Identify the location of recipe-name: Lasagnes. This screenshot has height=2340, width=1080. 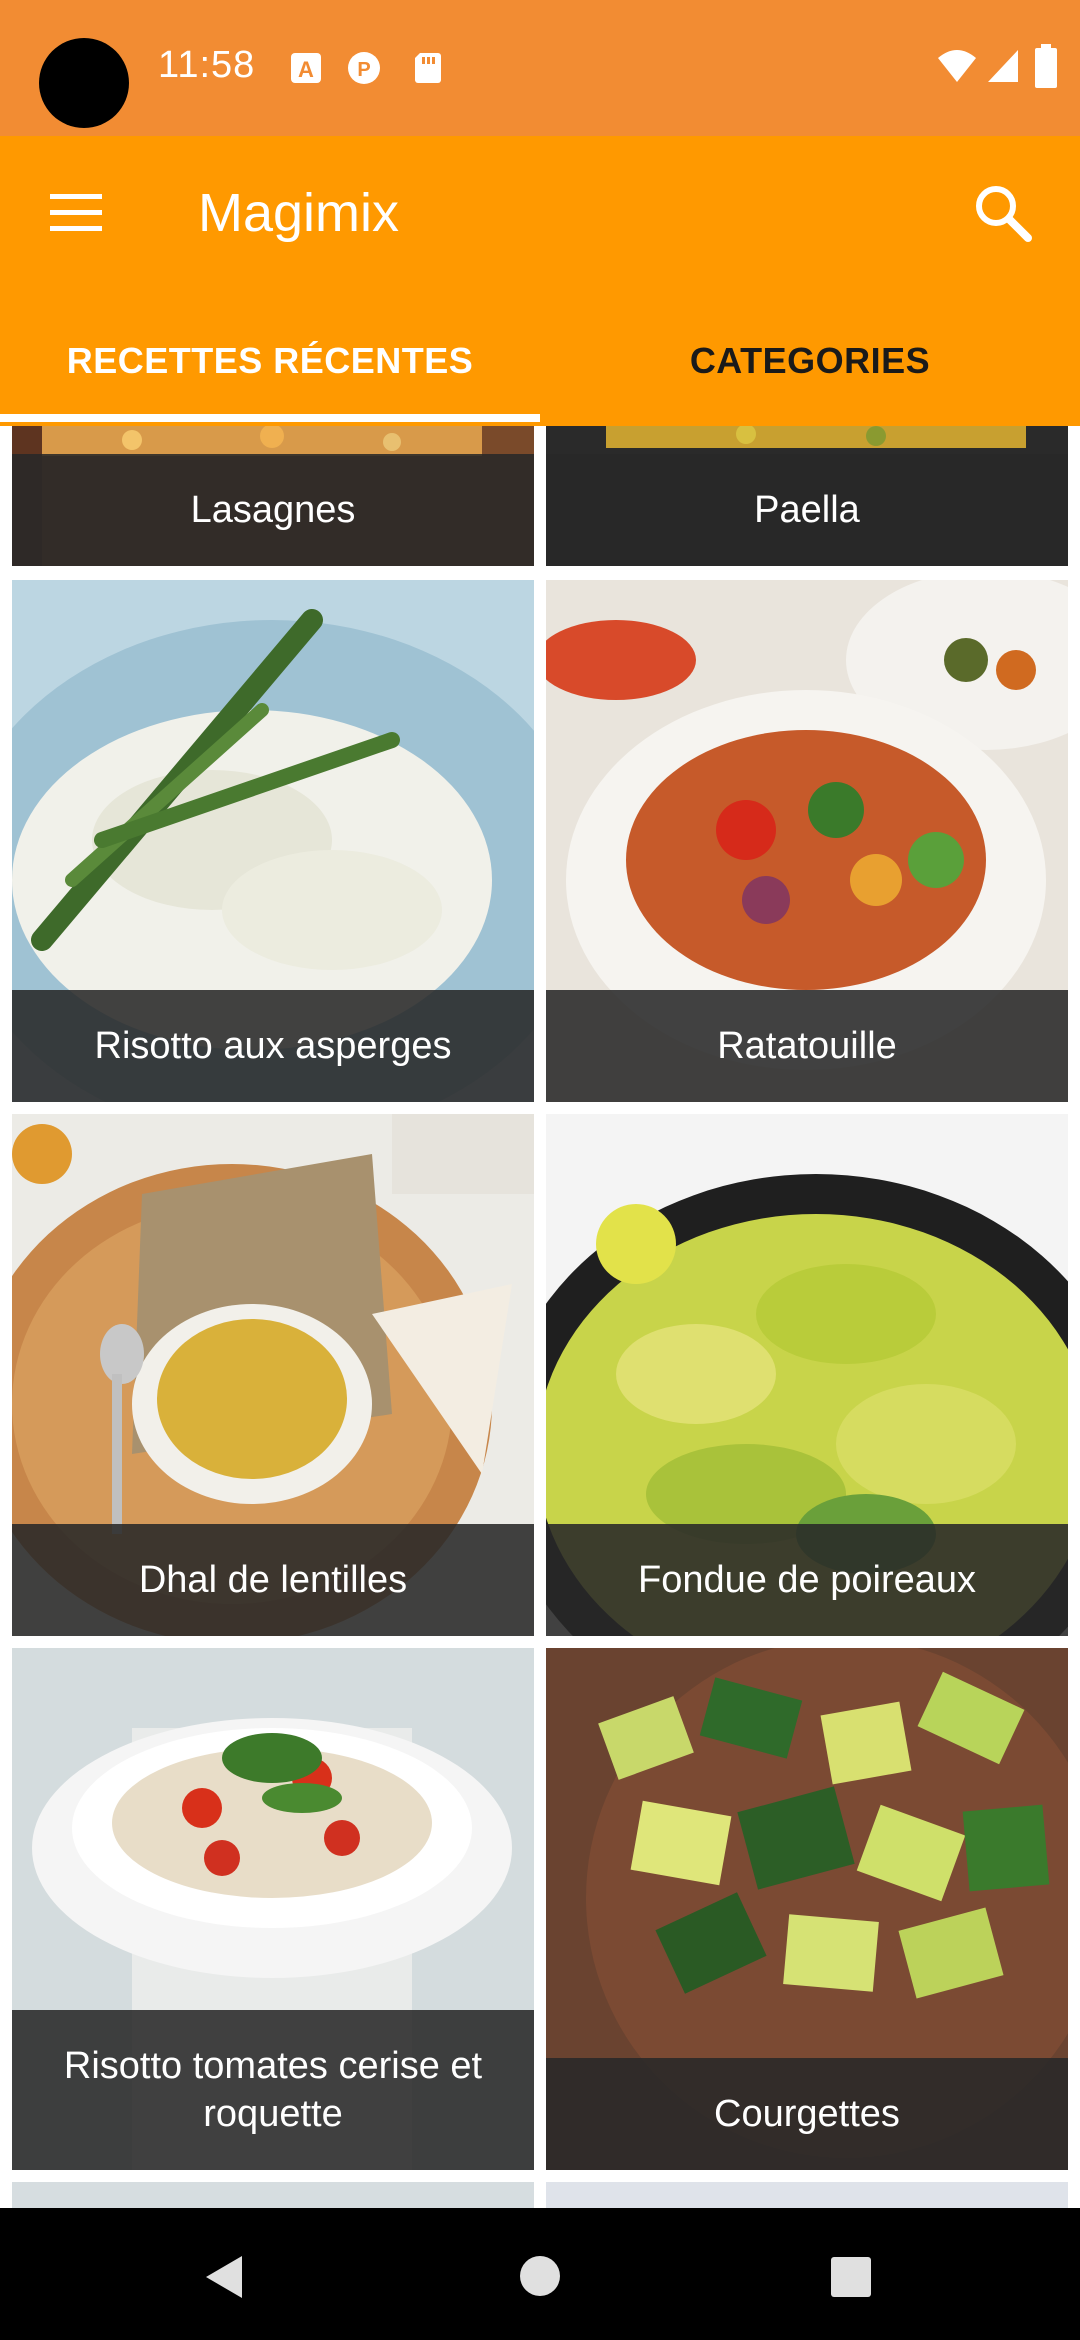
(273, 510).